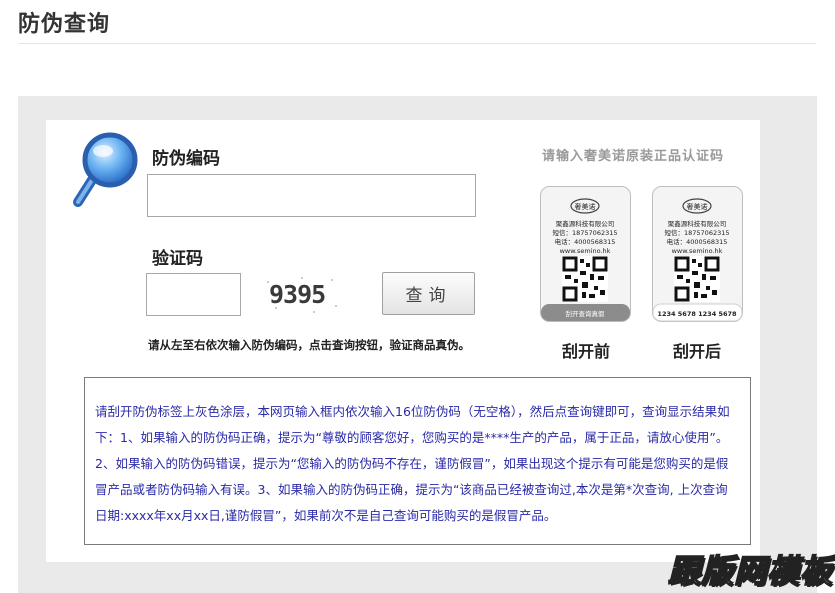 The width and height of the screenshot is (835, 593). Describe the element at coordinates (428, 293) in the screenshot. I see `query-button: 查询` at that location.